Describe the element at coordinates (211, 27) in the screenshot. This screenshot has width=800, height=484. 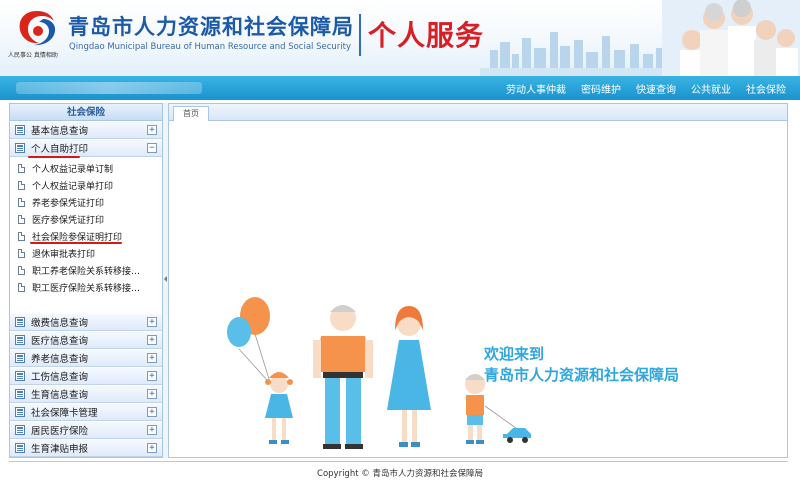
I see `bureau-title: 青岛市人力资源和社会保障局` at that location.